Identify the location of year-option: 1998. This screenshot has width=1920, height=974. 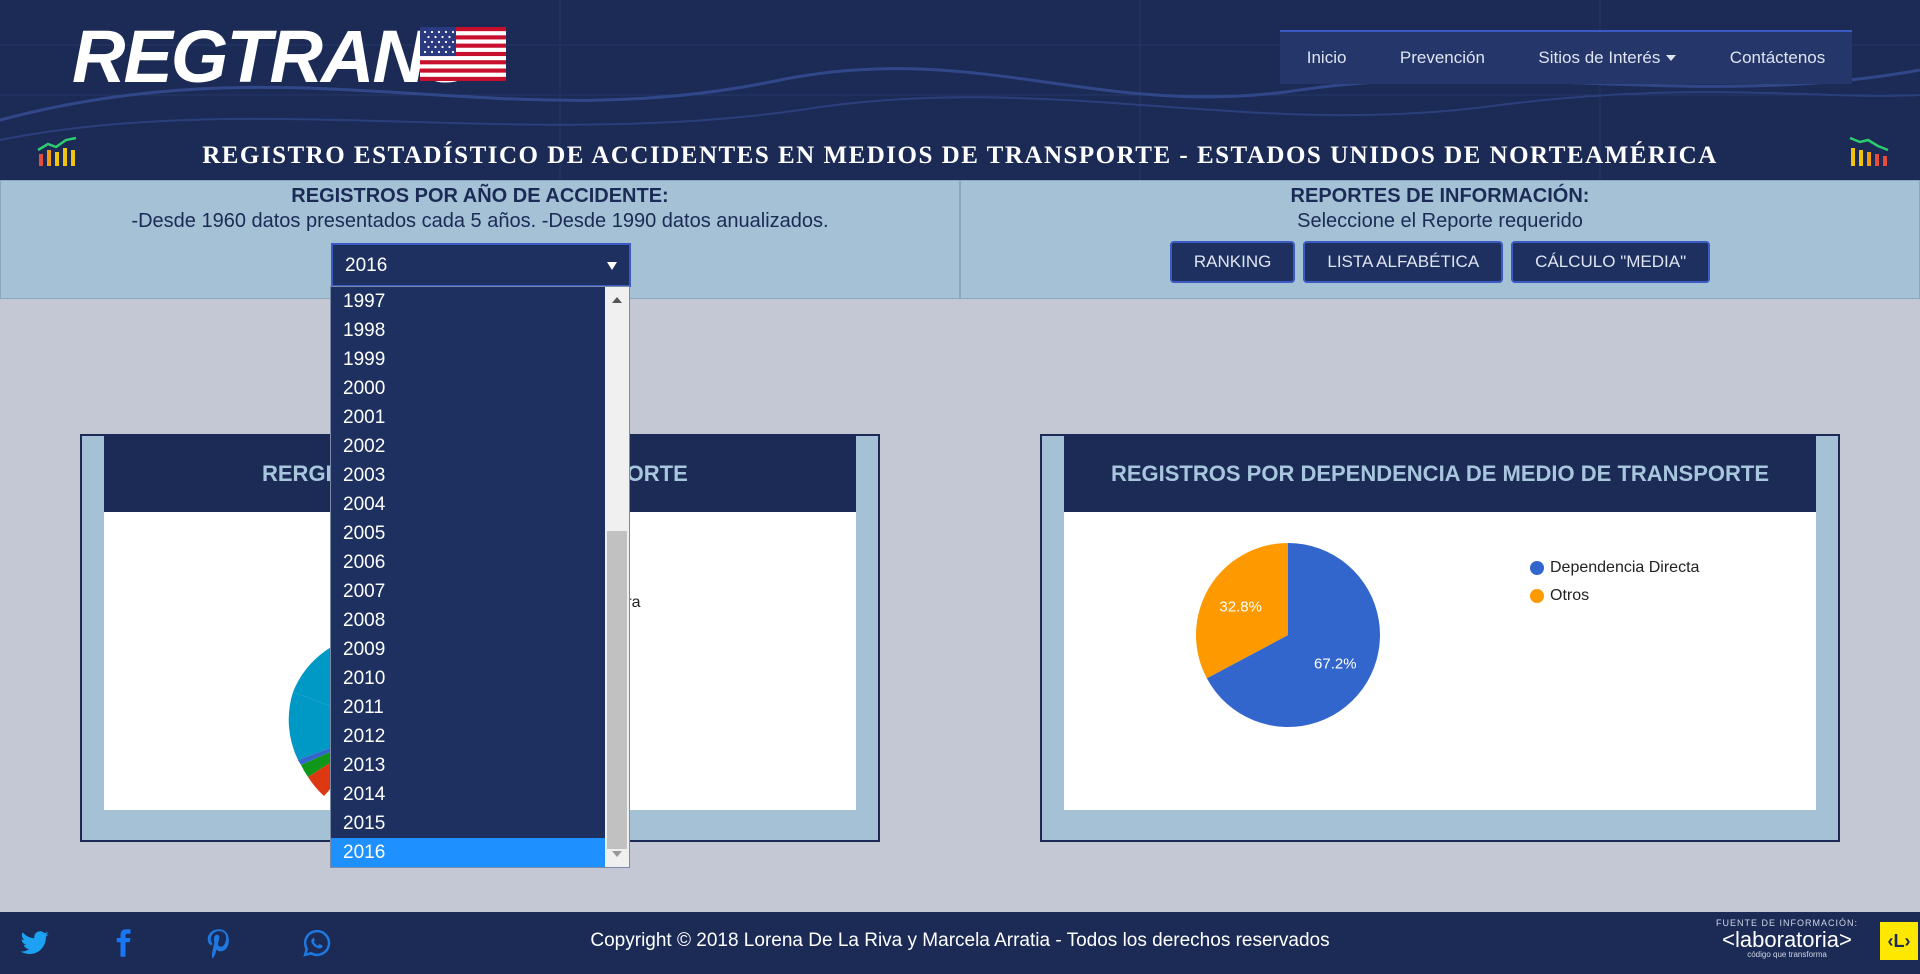
(468, 330).